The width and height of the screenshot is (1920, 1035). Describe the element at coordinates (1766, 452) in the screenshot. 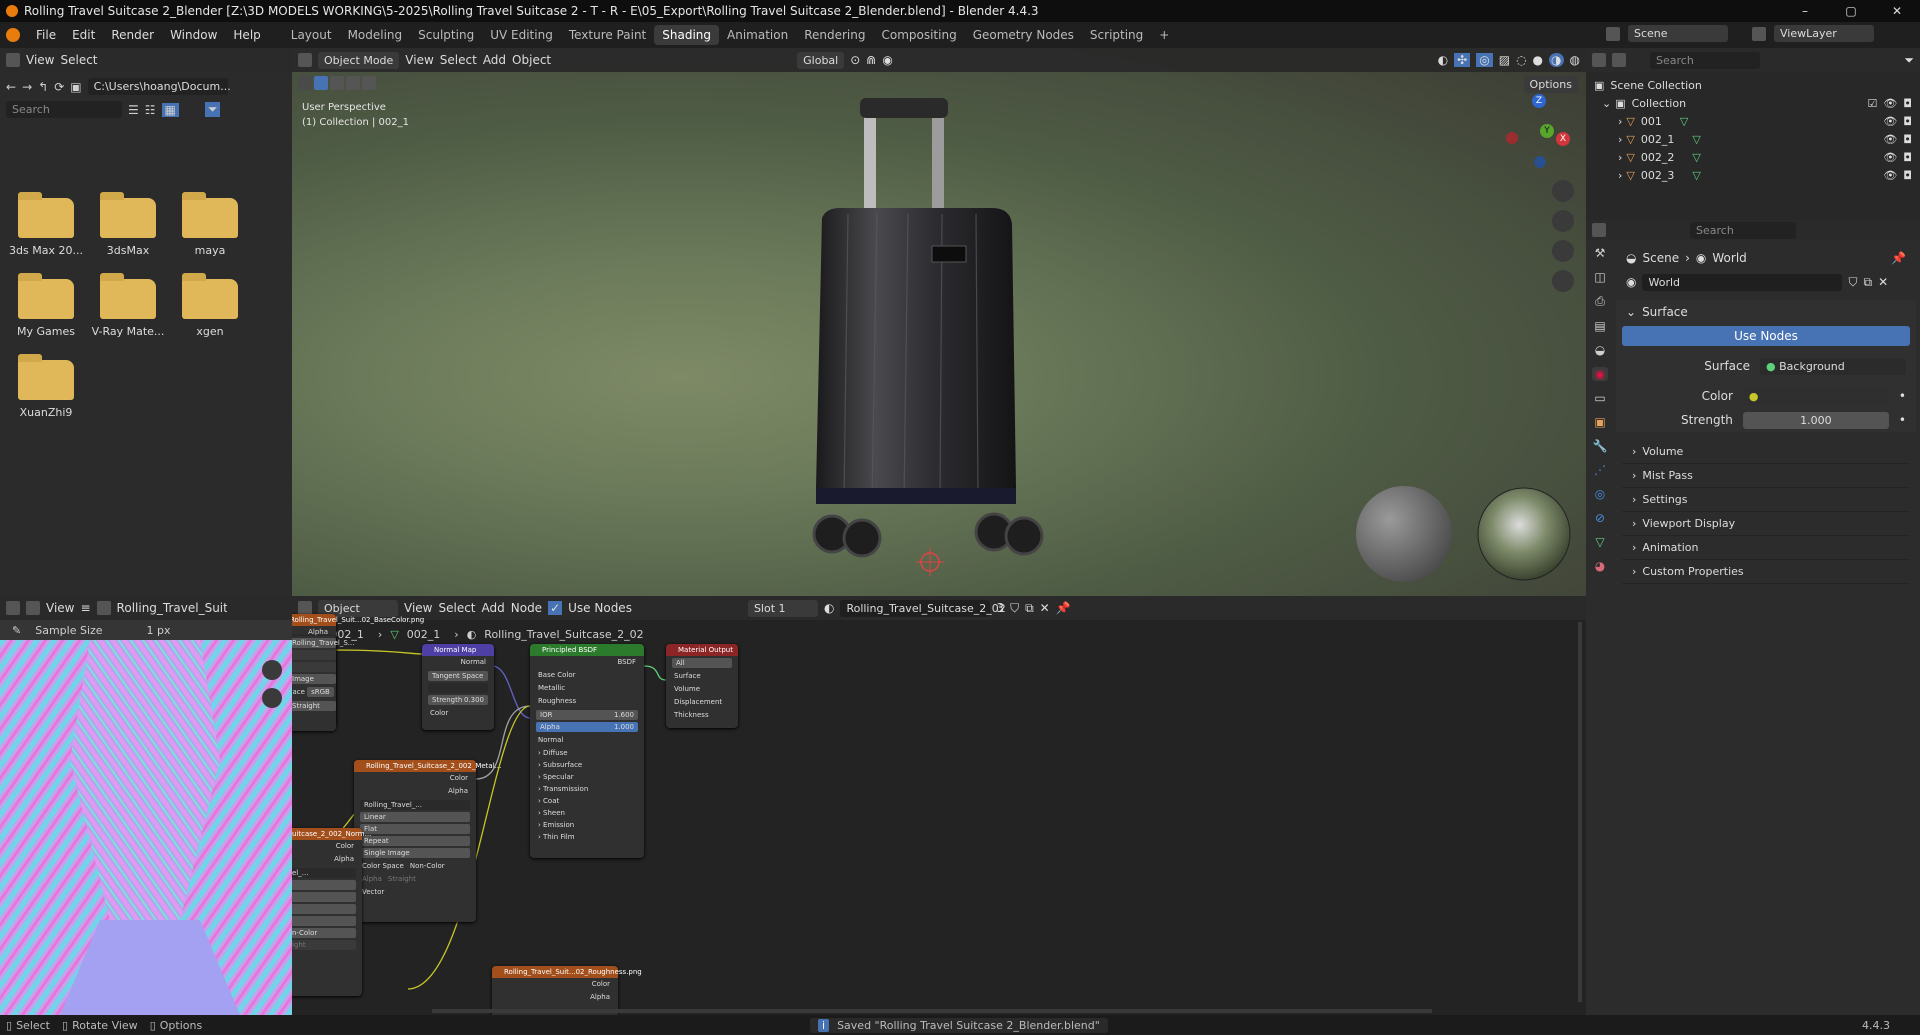

I see `panel-volume: › Volume` at that location.